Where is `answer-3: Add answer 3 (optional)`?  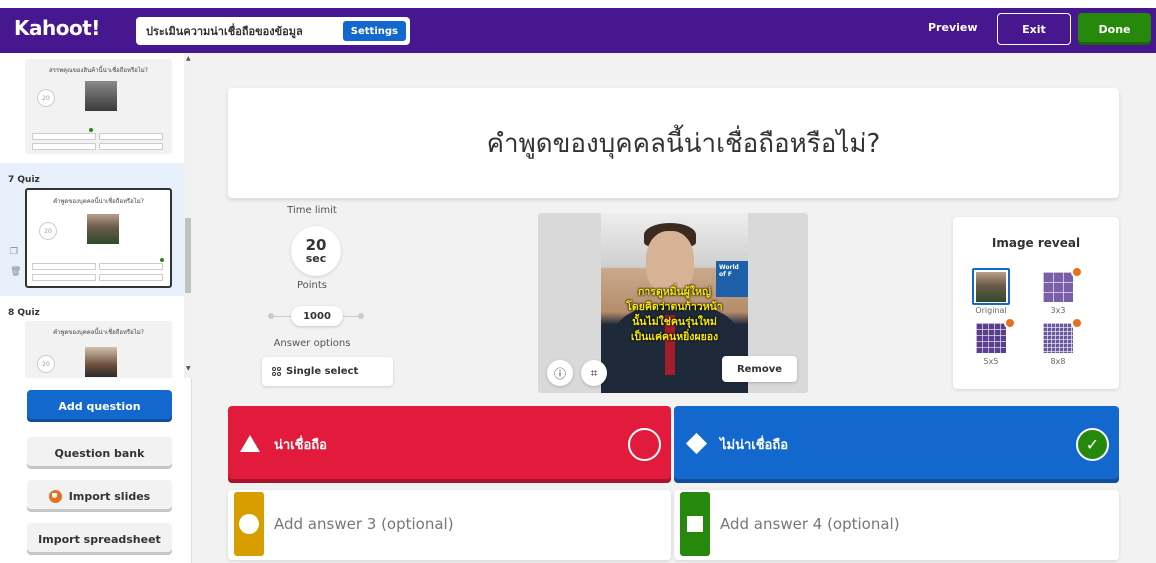
answer-3: Add answer 3 (optional) is located at coordinates (449, 525).